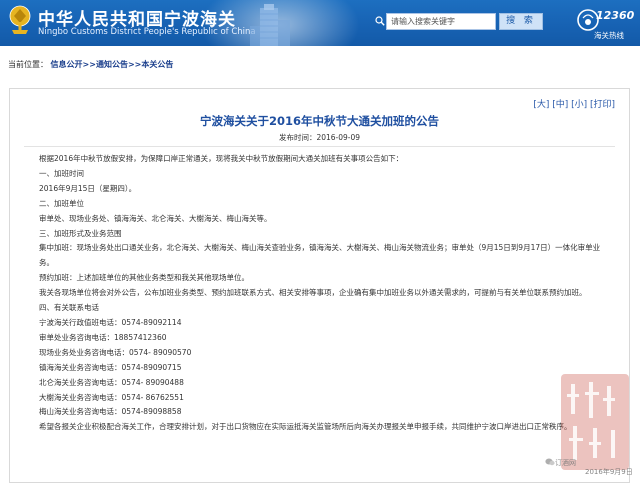  I want to click on wechat-icon, so click(550, 462).